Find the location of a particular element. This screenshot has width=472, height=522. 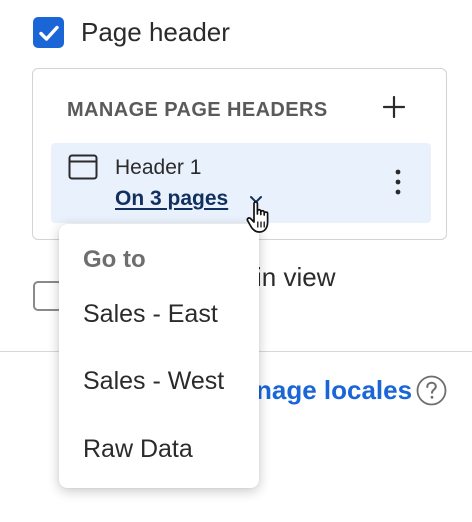

header-name: Header 1 is located at coordinates (158, 167).